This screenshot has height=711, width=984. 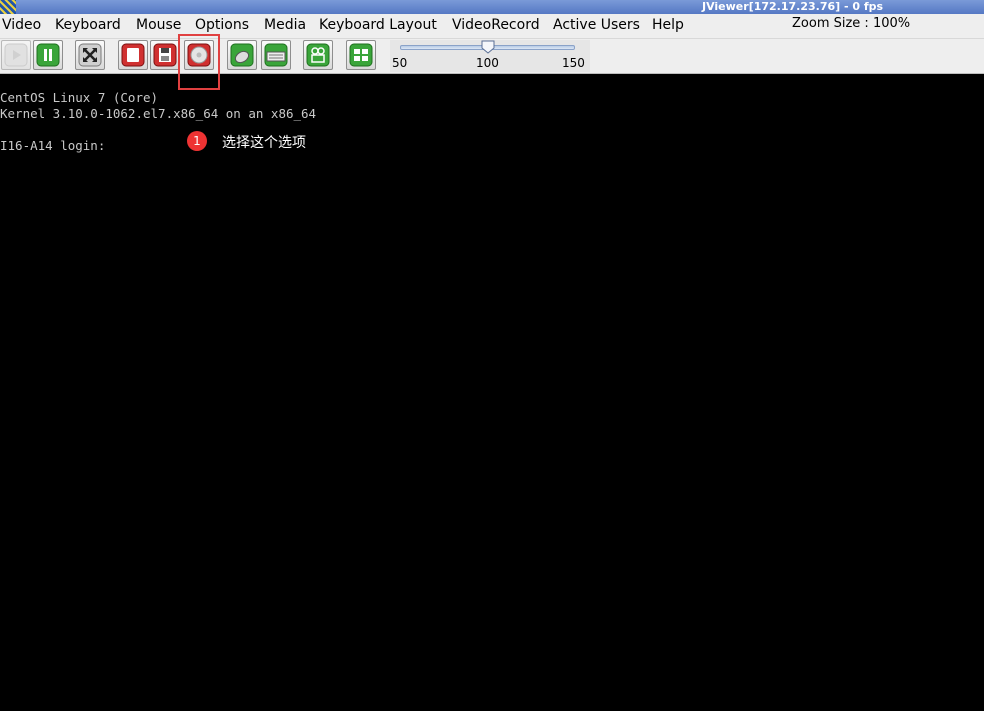 I want to click on console-login-prompt: I16-A14 login:, so click(x=52, y=146).